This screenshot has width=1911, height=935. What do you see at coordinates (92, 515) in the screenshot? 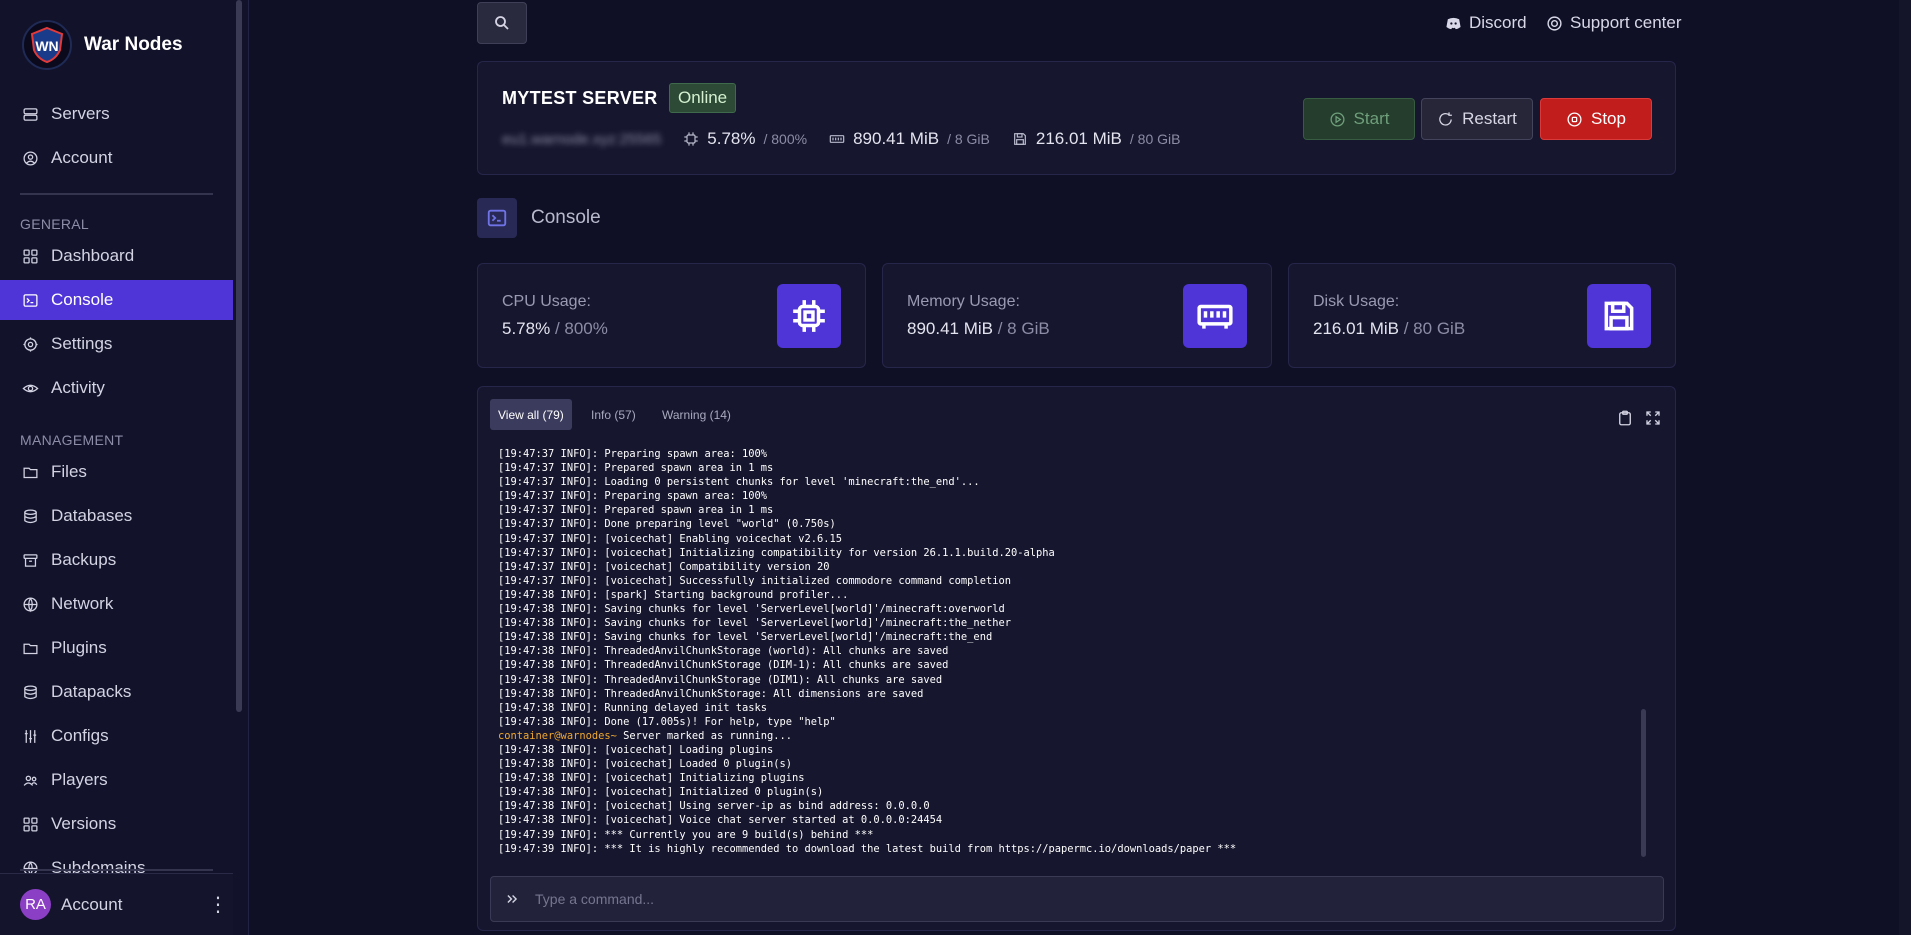
I see `sidebar-item-label: Databases` at bounding box center [92, 515].